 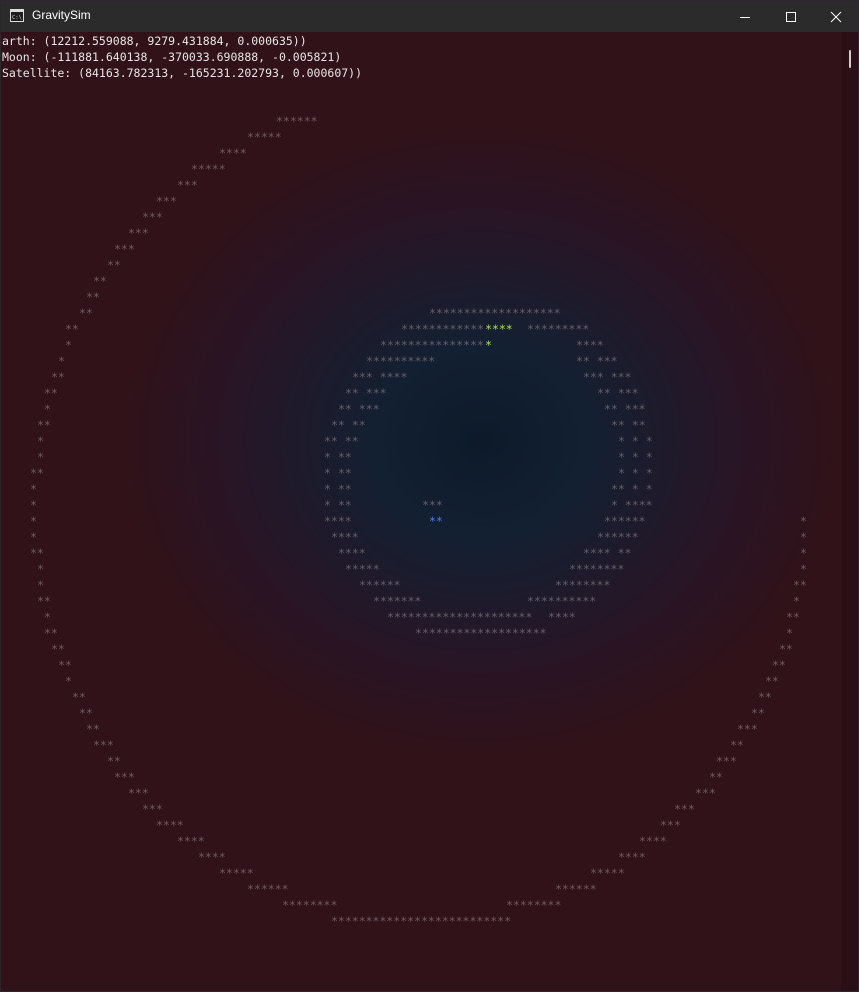 What do you see at coordinates (632, 489) in the screenshot?
I see `orbit-trail-row: ** * *` at bounding box center [632, 489].